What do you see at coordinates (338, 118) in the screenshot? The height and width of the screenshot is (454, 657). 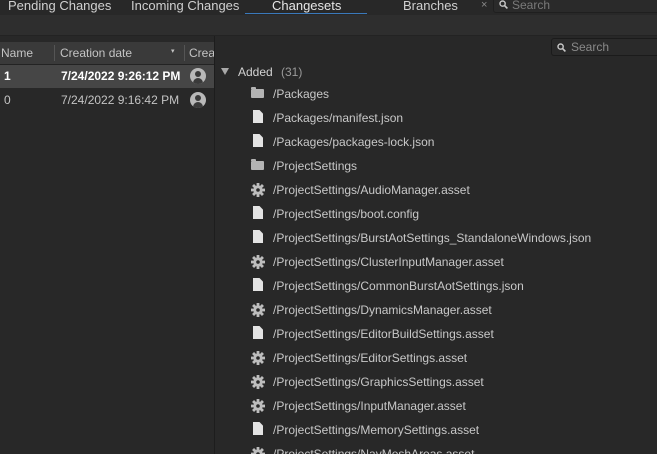 I see `item-path: /Packages/manifest.json` at bounding box center [338, 118].